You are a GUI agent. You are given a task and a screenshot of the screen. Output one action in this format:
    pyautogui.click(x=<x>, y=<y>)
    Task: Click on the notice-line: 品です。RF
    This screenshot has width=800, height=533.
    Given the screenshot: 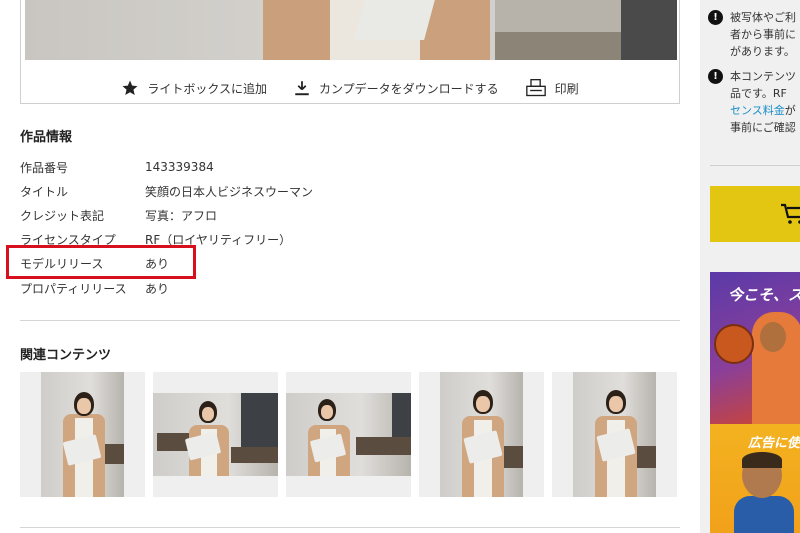 What is the action you would take?
    pyautogui.click(x=758, y=93)
    